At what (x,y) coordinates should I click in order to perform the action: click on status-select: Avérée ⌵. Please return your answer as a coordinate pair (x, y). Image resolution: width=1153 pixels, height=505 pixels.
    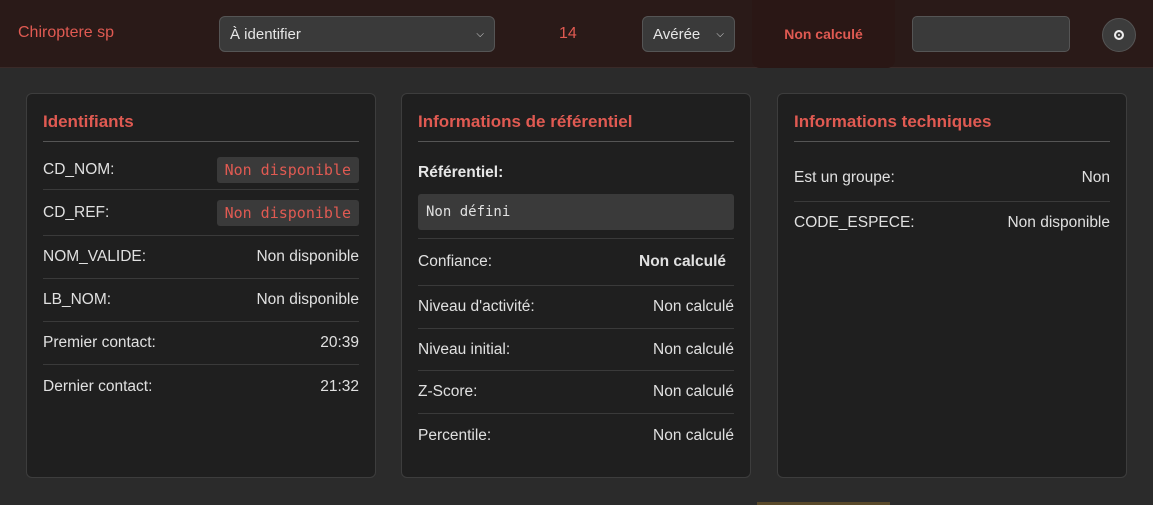
    Looking at the image, I should click on (688, 34).